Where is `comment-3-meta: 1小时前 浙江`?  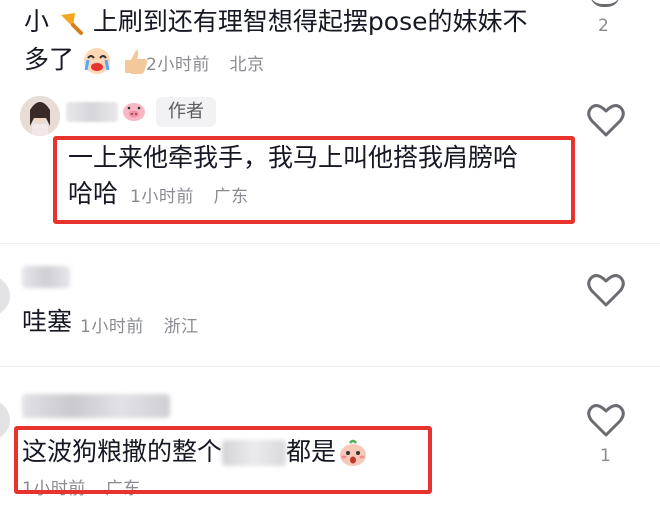
comment-3-meta: 1小时前 浙江 is located at coordinates (139, 324).